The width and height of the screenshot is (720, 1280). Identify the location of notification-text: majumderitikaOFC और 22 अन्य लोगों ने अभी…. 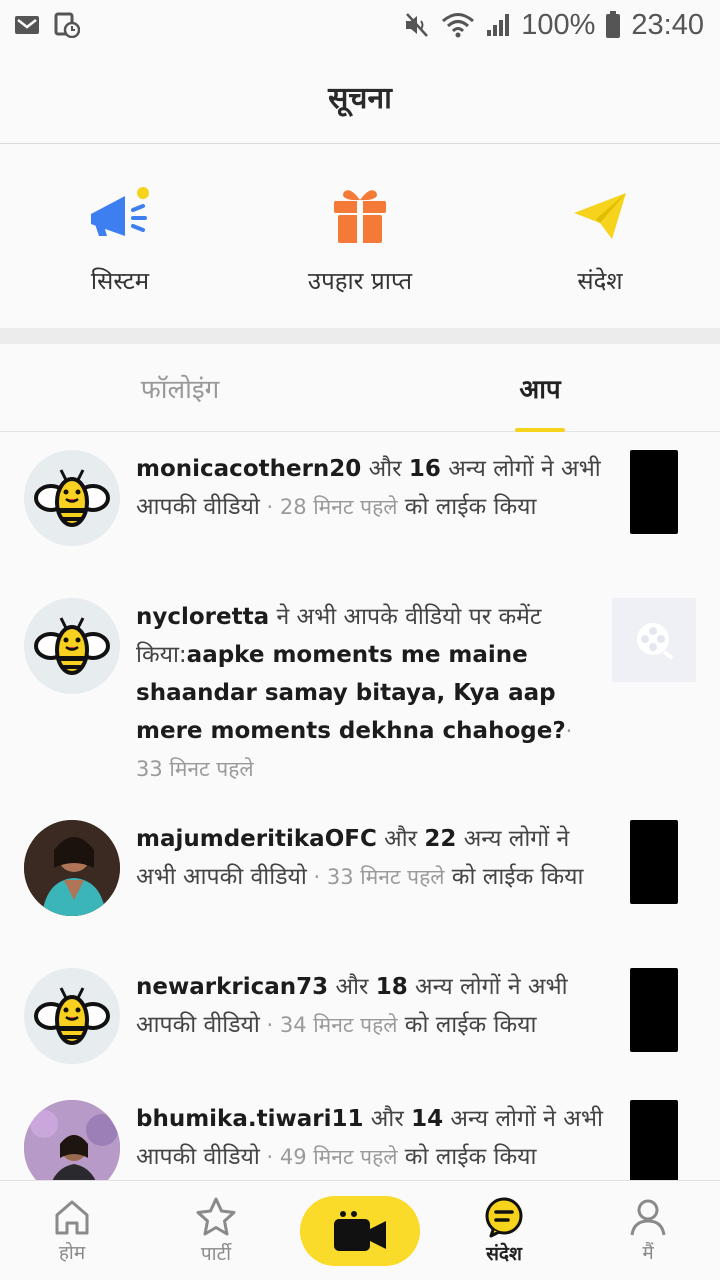
(371, 885).